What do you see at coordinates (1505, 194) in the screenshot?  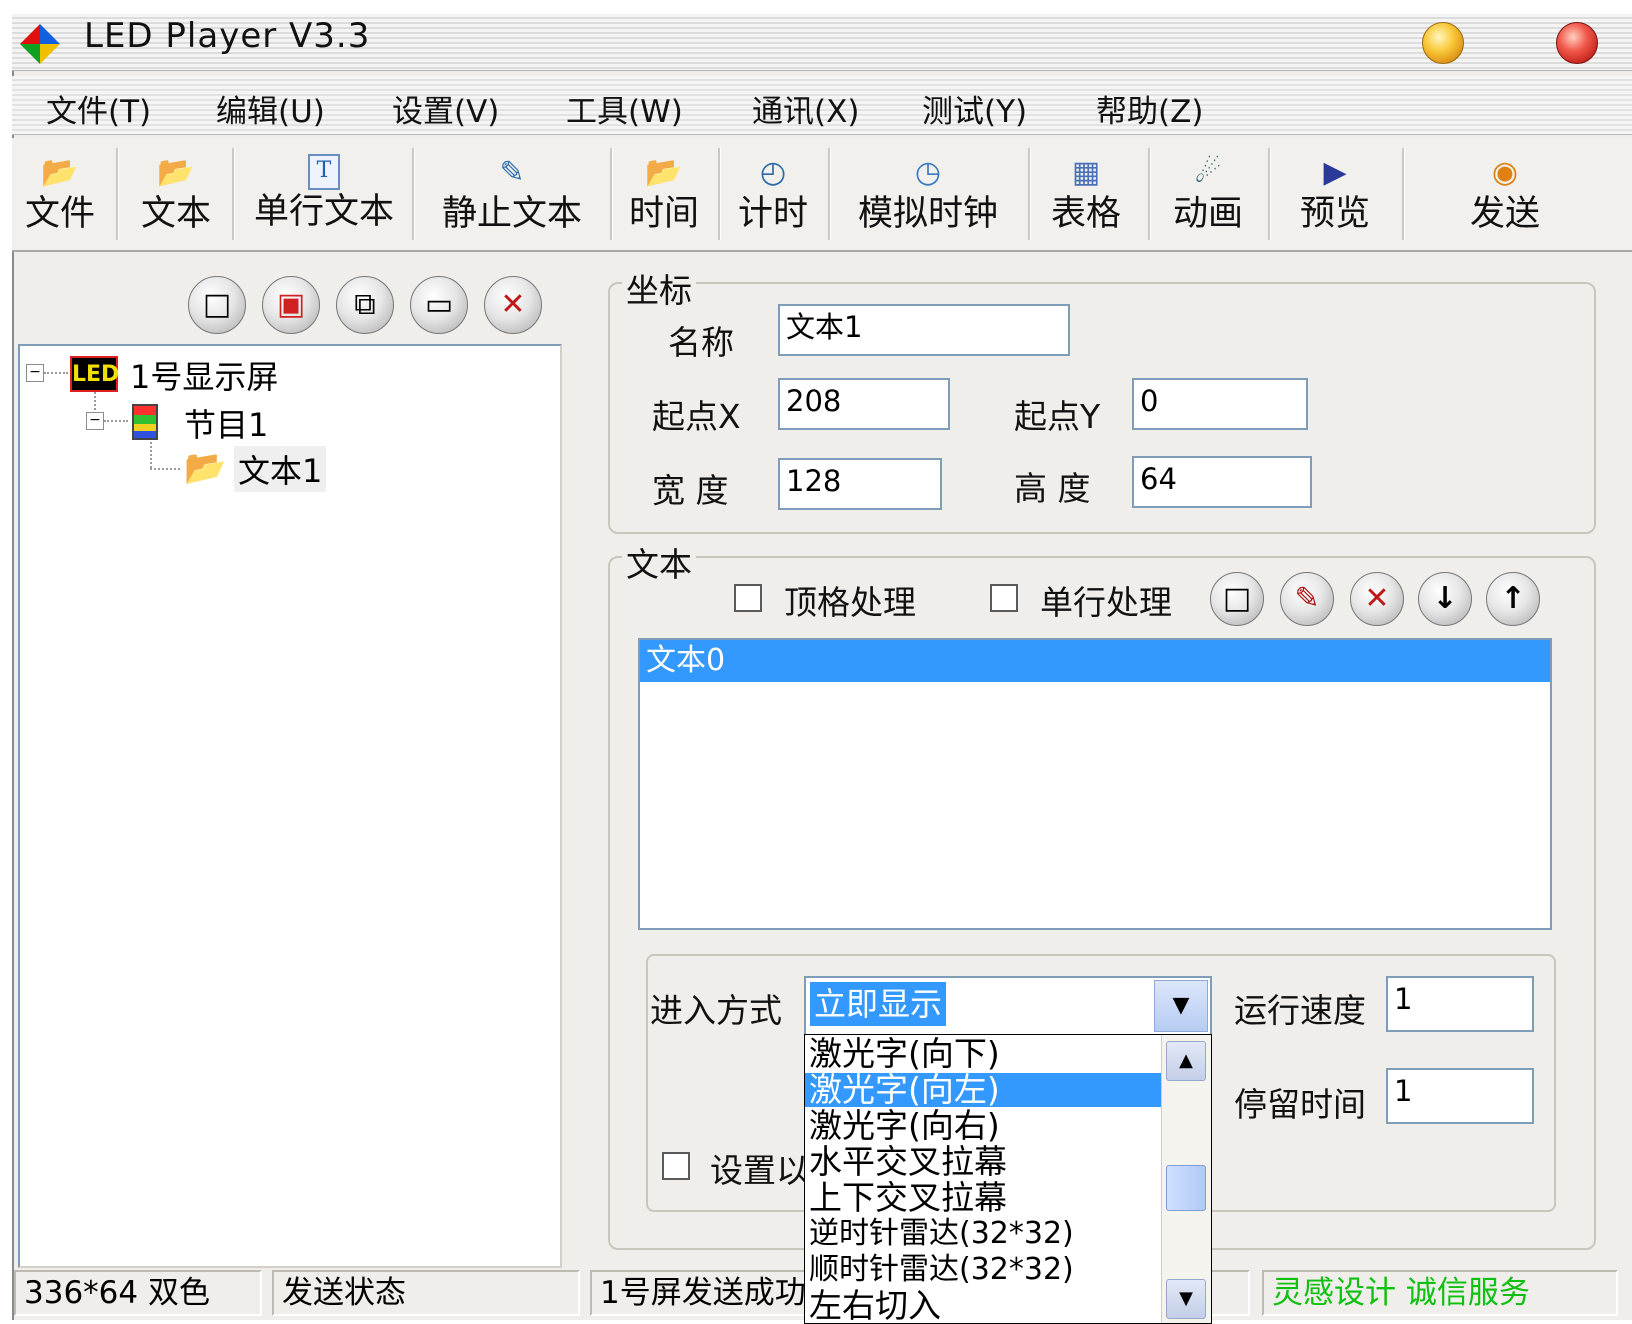 I see `toolbar-send-button: ◉ 发送` at bounding box center [1505, 194].